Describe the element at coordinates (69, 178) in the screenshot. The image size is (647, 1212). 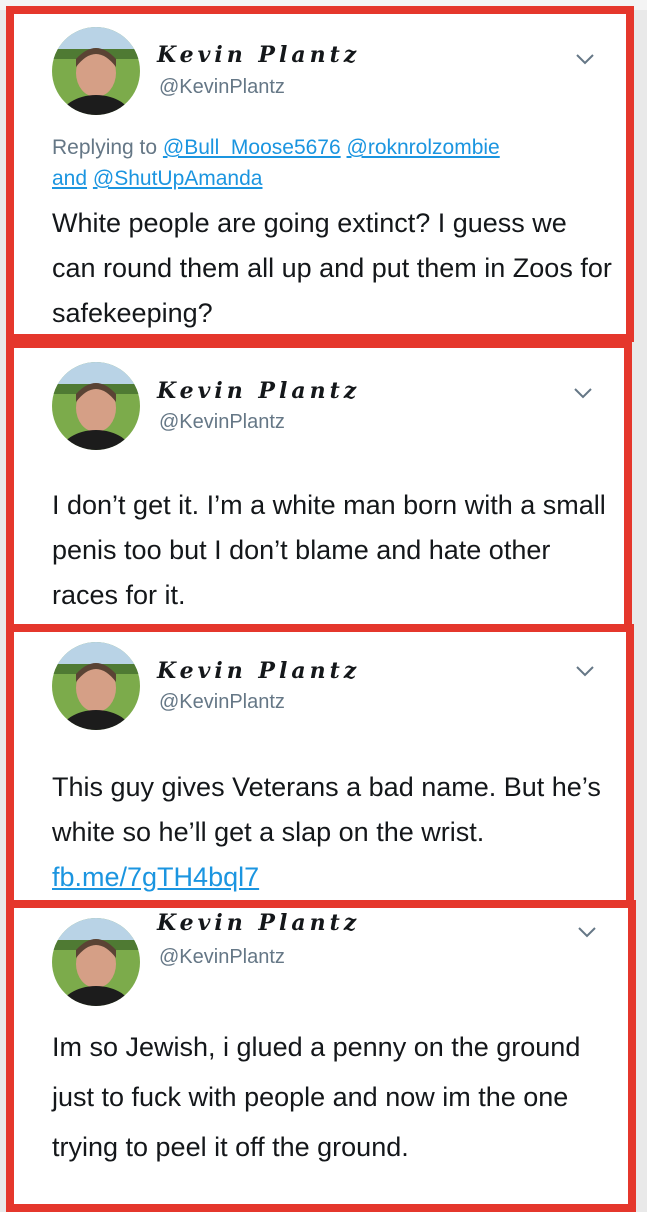
I see `reply-joiner: and` at that location.